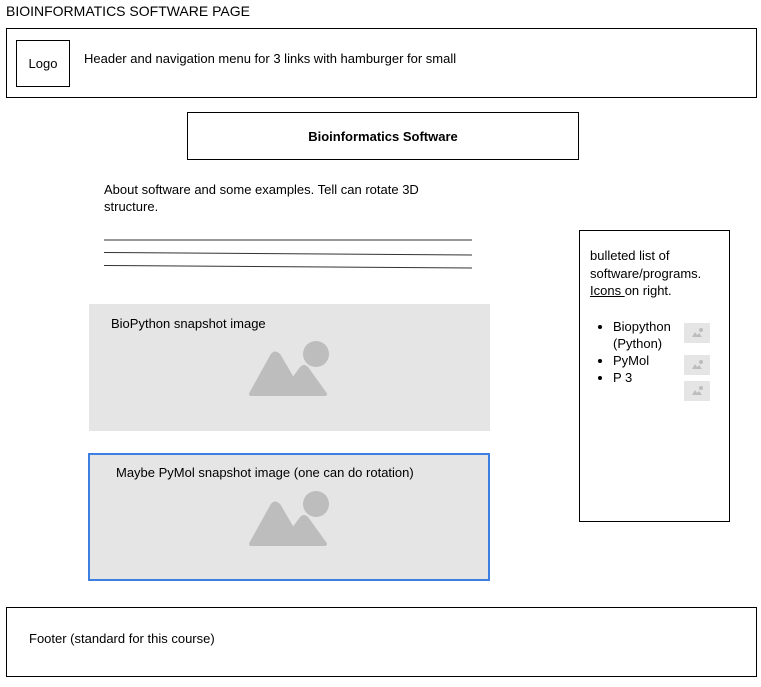 Image resolution: width=761 pixels, height=687 pixels. Describe the element at coordinates (122, 638) in the screenshot. I see `footer-text: Footer (standard for this course)` at that location.